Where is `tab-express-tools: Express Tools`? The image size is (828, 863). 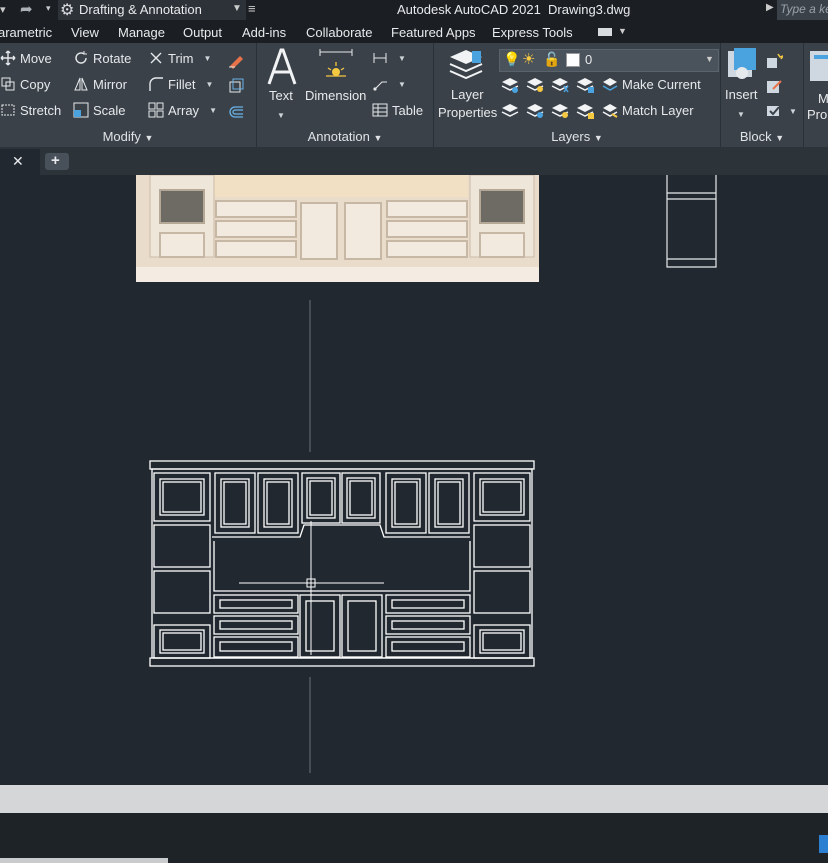
tab-express-tools: Express Tools is located at coordinates (532, 32).